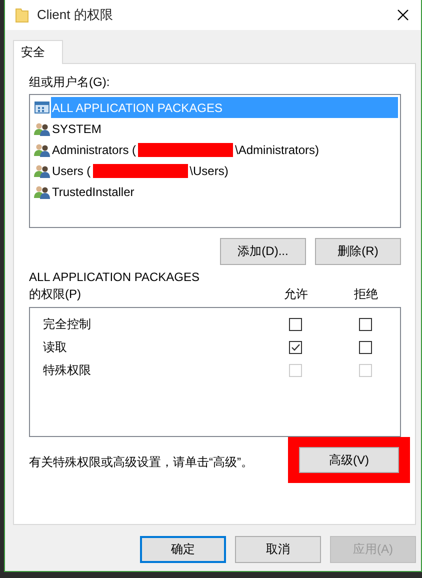 This screenshot has width=422, height=578. Describe the element at coordinates (77, 129) in the screenshot. I see `group-name: SYSTEM` at that location.